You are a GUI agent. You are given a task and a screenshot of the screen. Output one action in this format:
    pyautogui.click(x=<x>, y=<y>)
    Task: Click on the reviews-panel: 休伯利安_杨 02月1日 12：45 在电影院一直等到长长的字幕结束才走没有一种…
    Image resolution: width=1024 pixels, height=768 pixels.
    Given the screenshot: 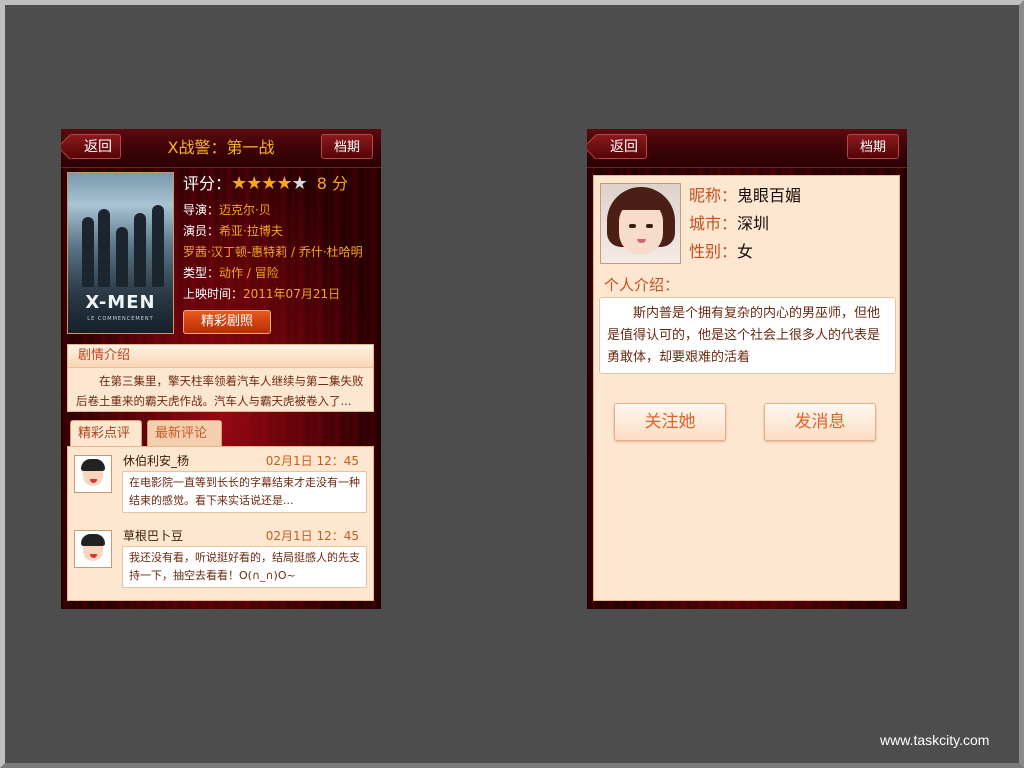 What is the action you would take?
    pyautogui.click(x=220, y=523)
    